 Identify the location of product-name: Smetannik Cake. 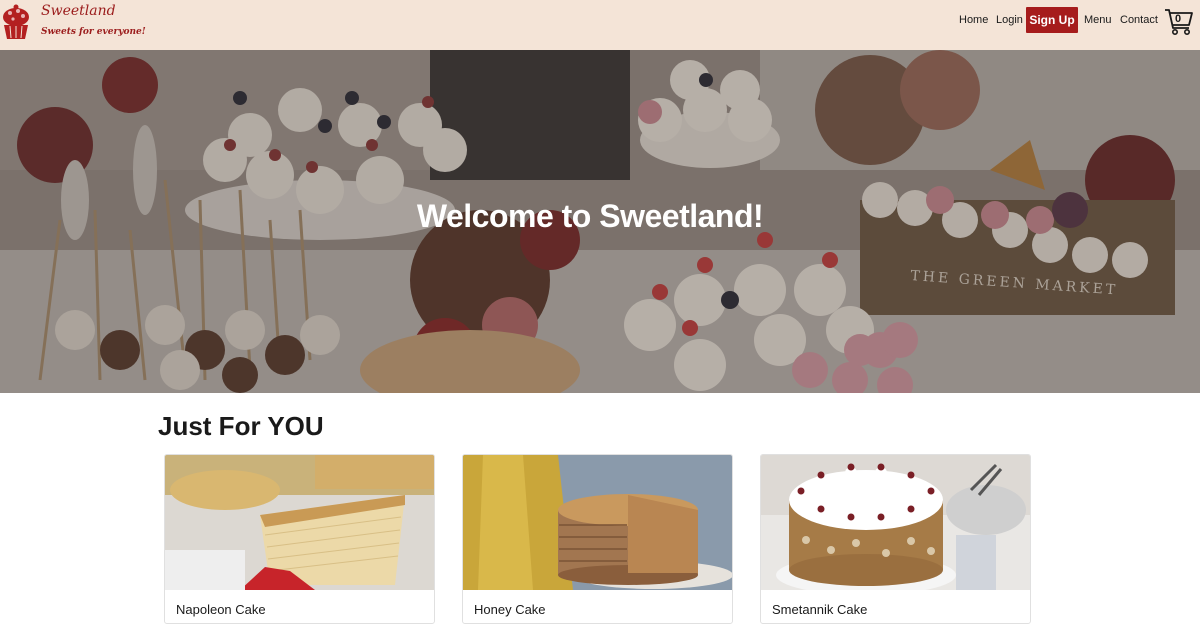
(819, 609).